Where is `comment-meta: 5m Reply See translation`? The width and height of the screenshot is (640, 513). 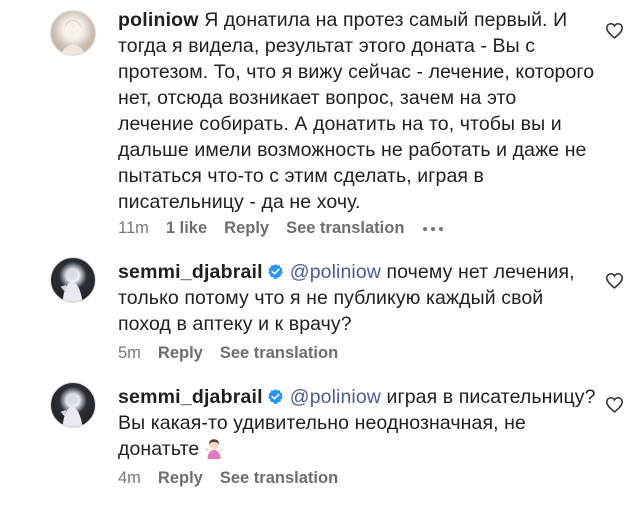 comment-meta: 5m Reply See translation is located at coordinates (236, 353).